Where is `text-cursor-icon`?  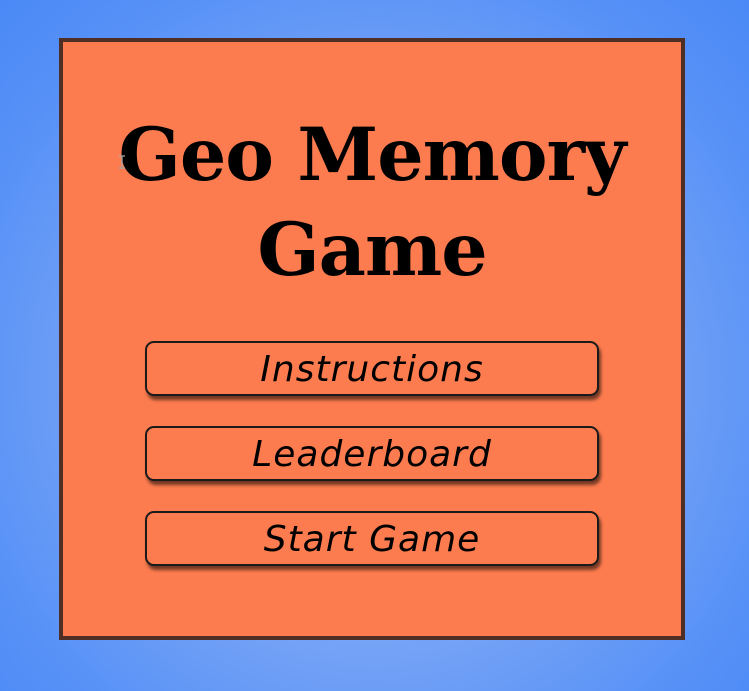
text-cursor-icon is located at coordinates (122, 162).